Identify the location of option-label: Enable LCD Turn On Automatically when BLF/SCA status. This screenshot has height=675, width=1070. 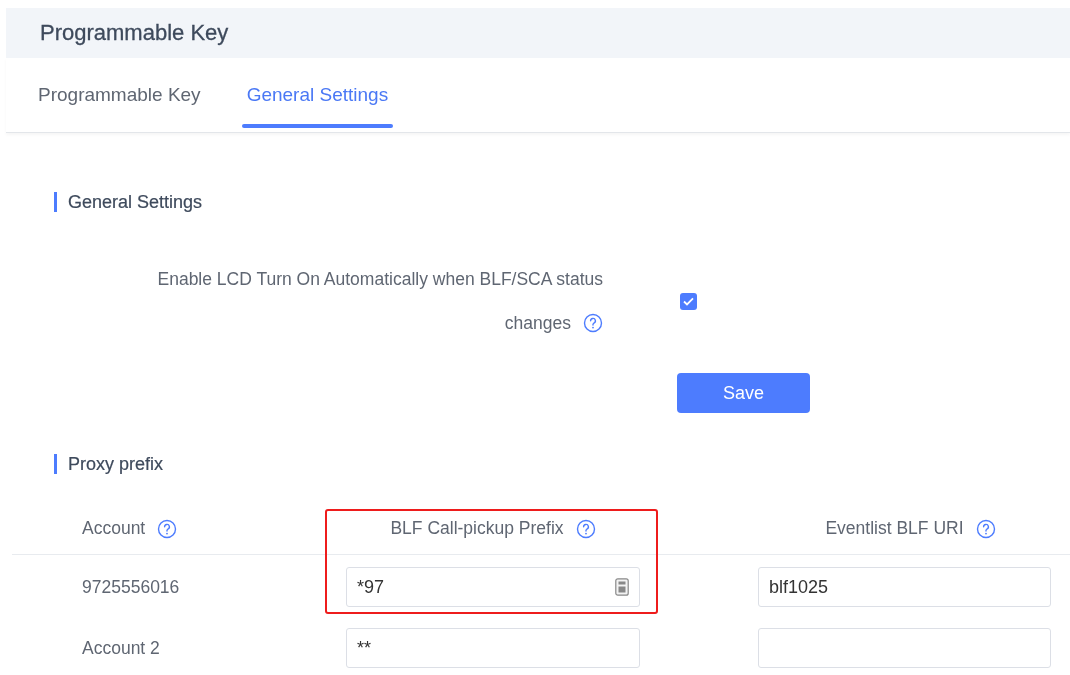
(379, 279).